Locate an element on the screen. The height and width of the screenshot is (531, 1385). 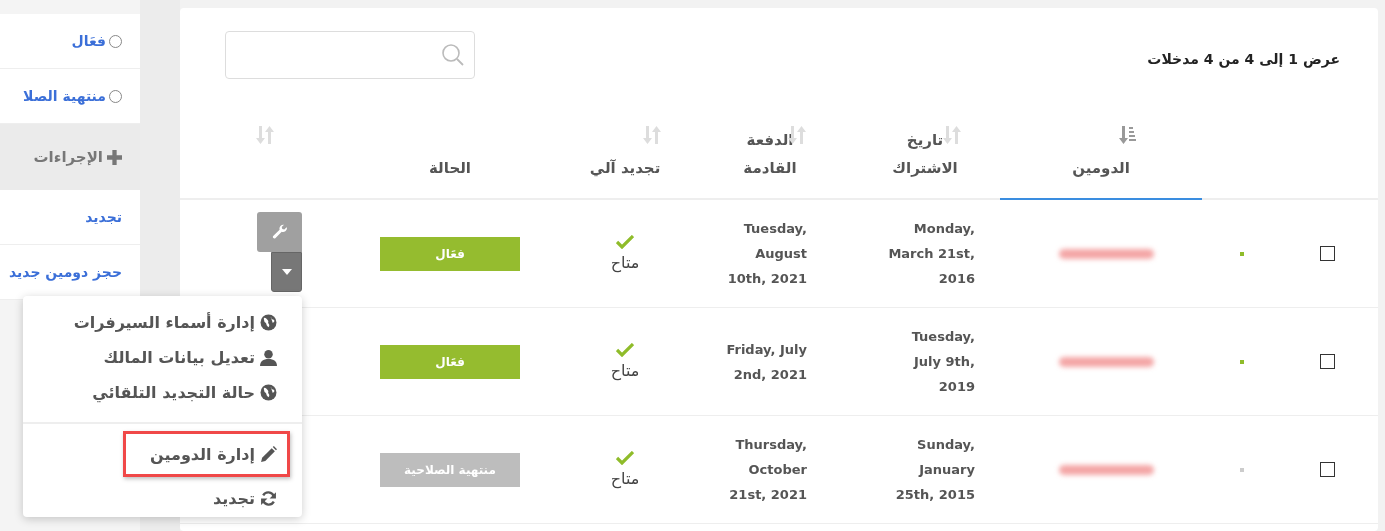
action-link: تجديد is located at coordinates (103, 217).